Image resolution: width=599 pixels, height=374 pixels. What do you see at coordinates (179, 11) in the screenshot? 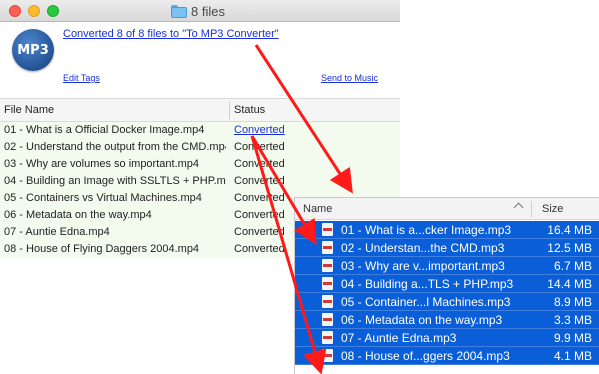
I see `folder-icon` at bounding box center [179, 11].